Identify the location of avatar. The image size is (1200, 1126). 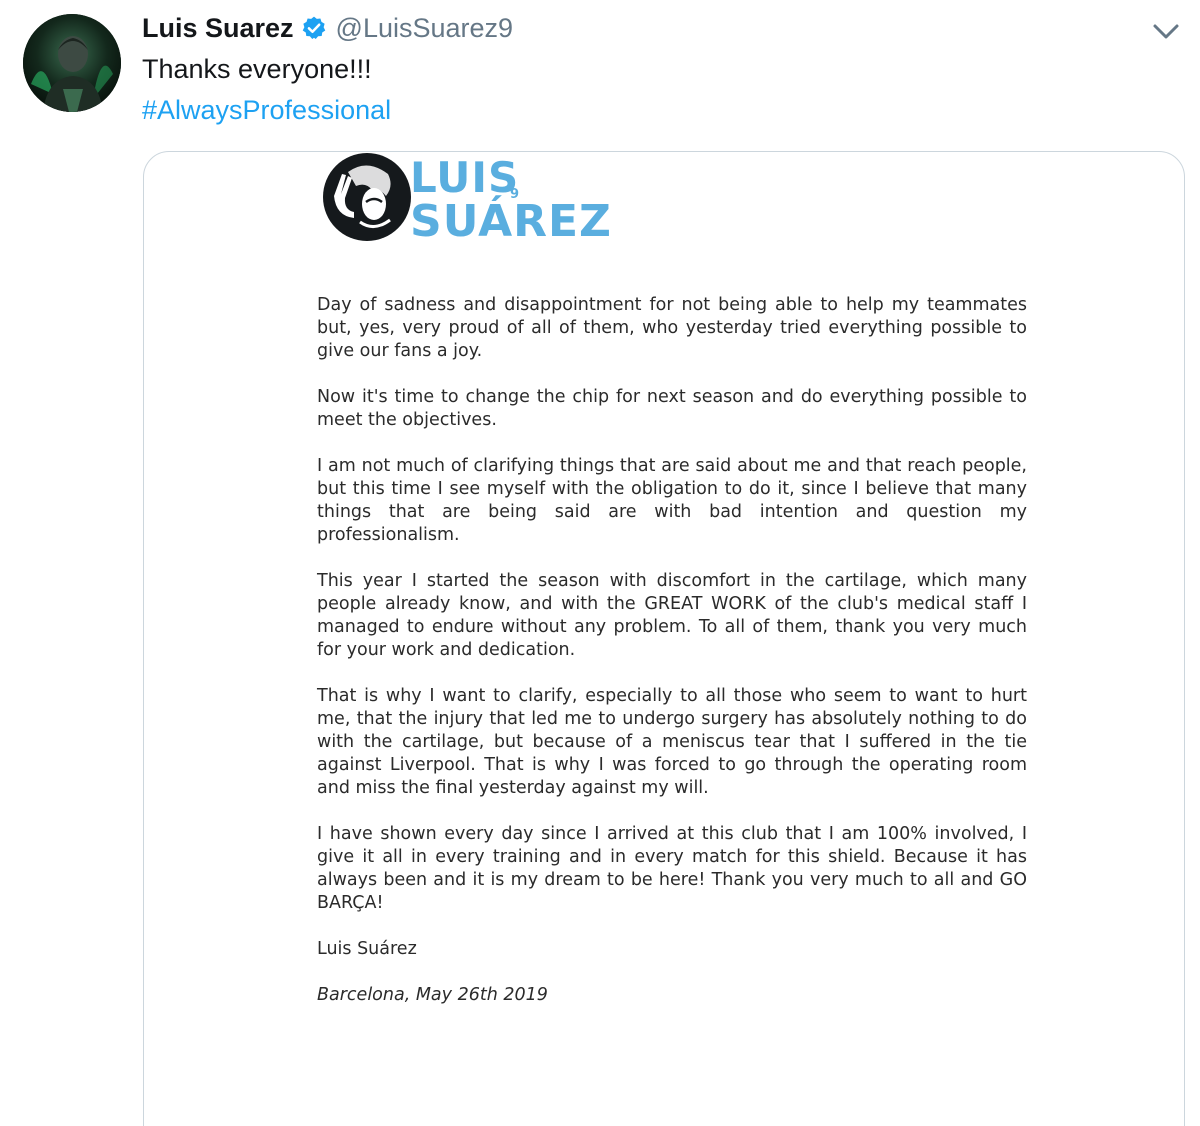
(72, 63).